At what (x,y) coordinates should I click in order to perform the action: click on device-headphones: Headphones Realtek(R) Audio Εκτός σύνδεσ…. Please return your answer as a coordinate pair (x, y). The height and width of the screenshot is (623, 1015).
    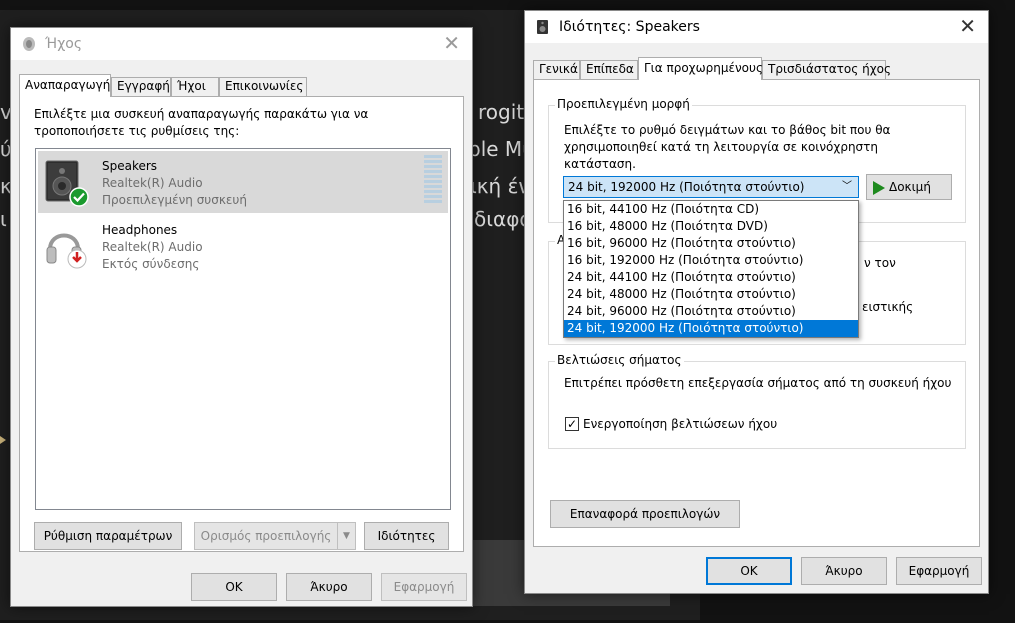
    Looking at the image, I should click on (243, 246).